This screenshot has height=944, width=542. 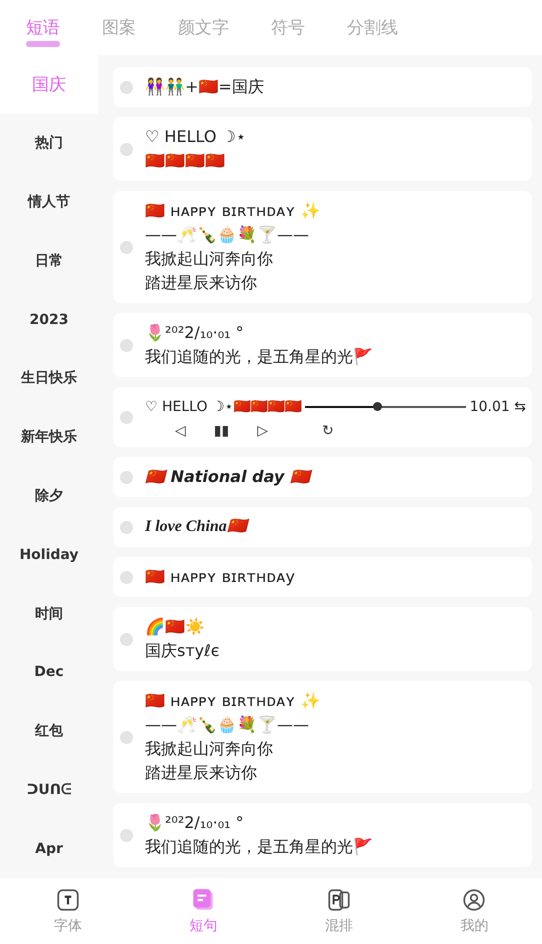 What do you see at coordinates (322, 639) in the screenshot?
I see `phrase-card: 🌈🇨🇳☀ 国庆ѕтуℓє` at bounding box center [322, 639].